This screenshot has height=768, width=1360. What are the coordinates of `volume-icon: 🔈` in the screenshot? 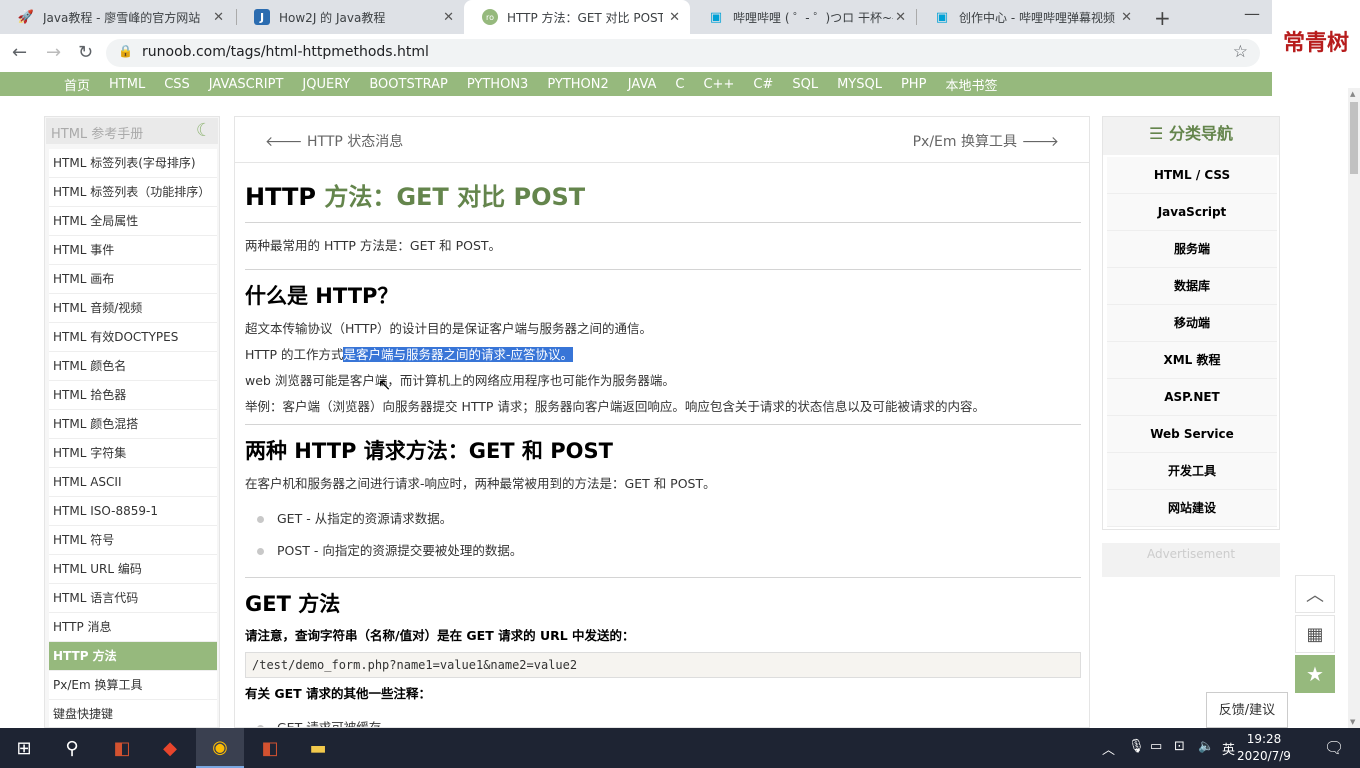 It's located at (1206, 746).